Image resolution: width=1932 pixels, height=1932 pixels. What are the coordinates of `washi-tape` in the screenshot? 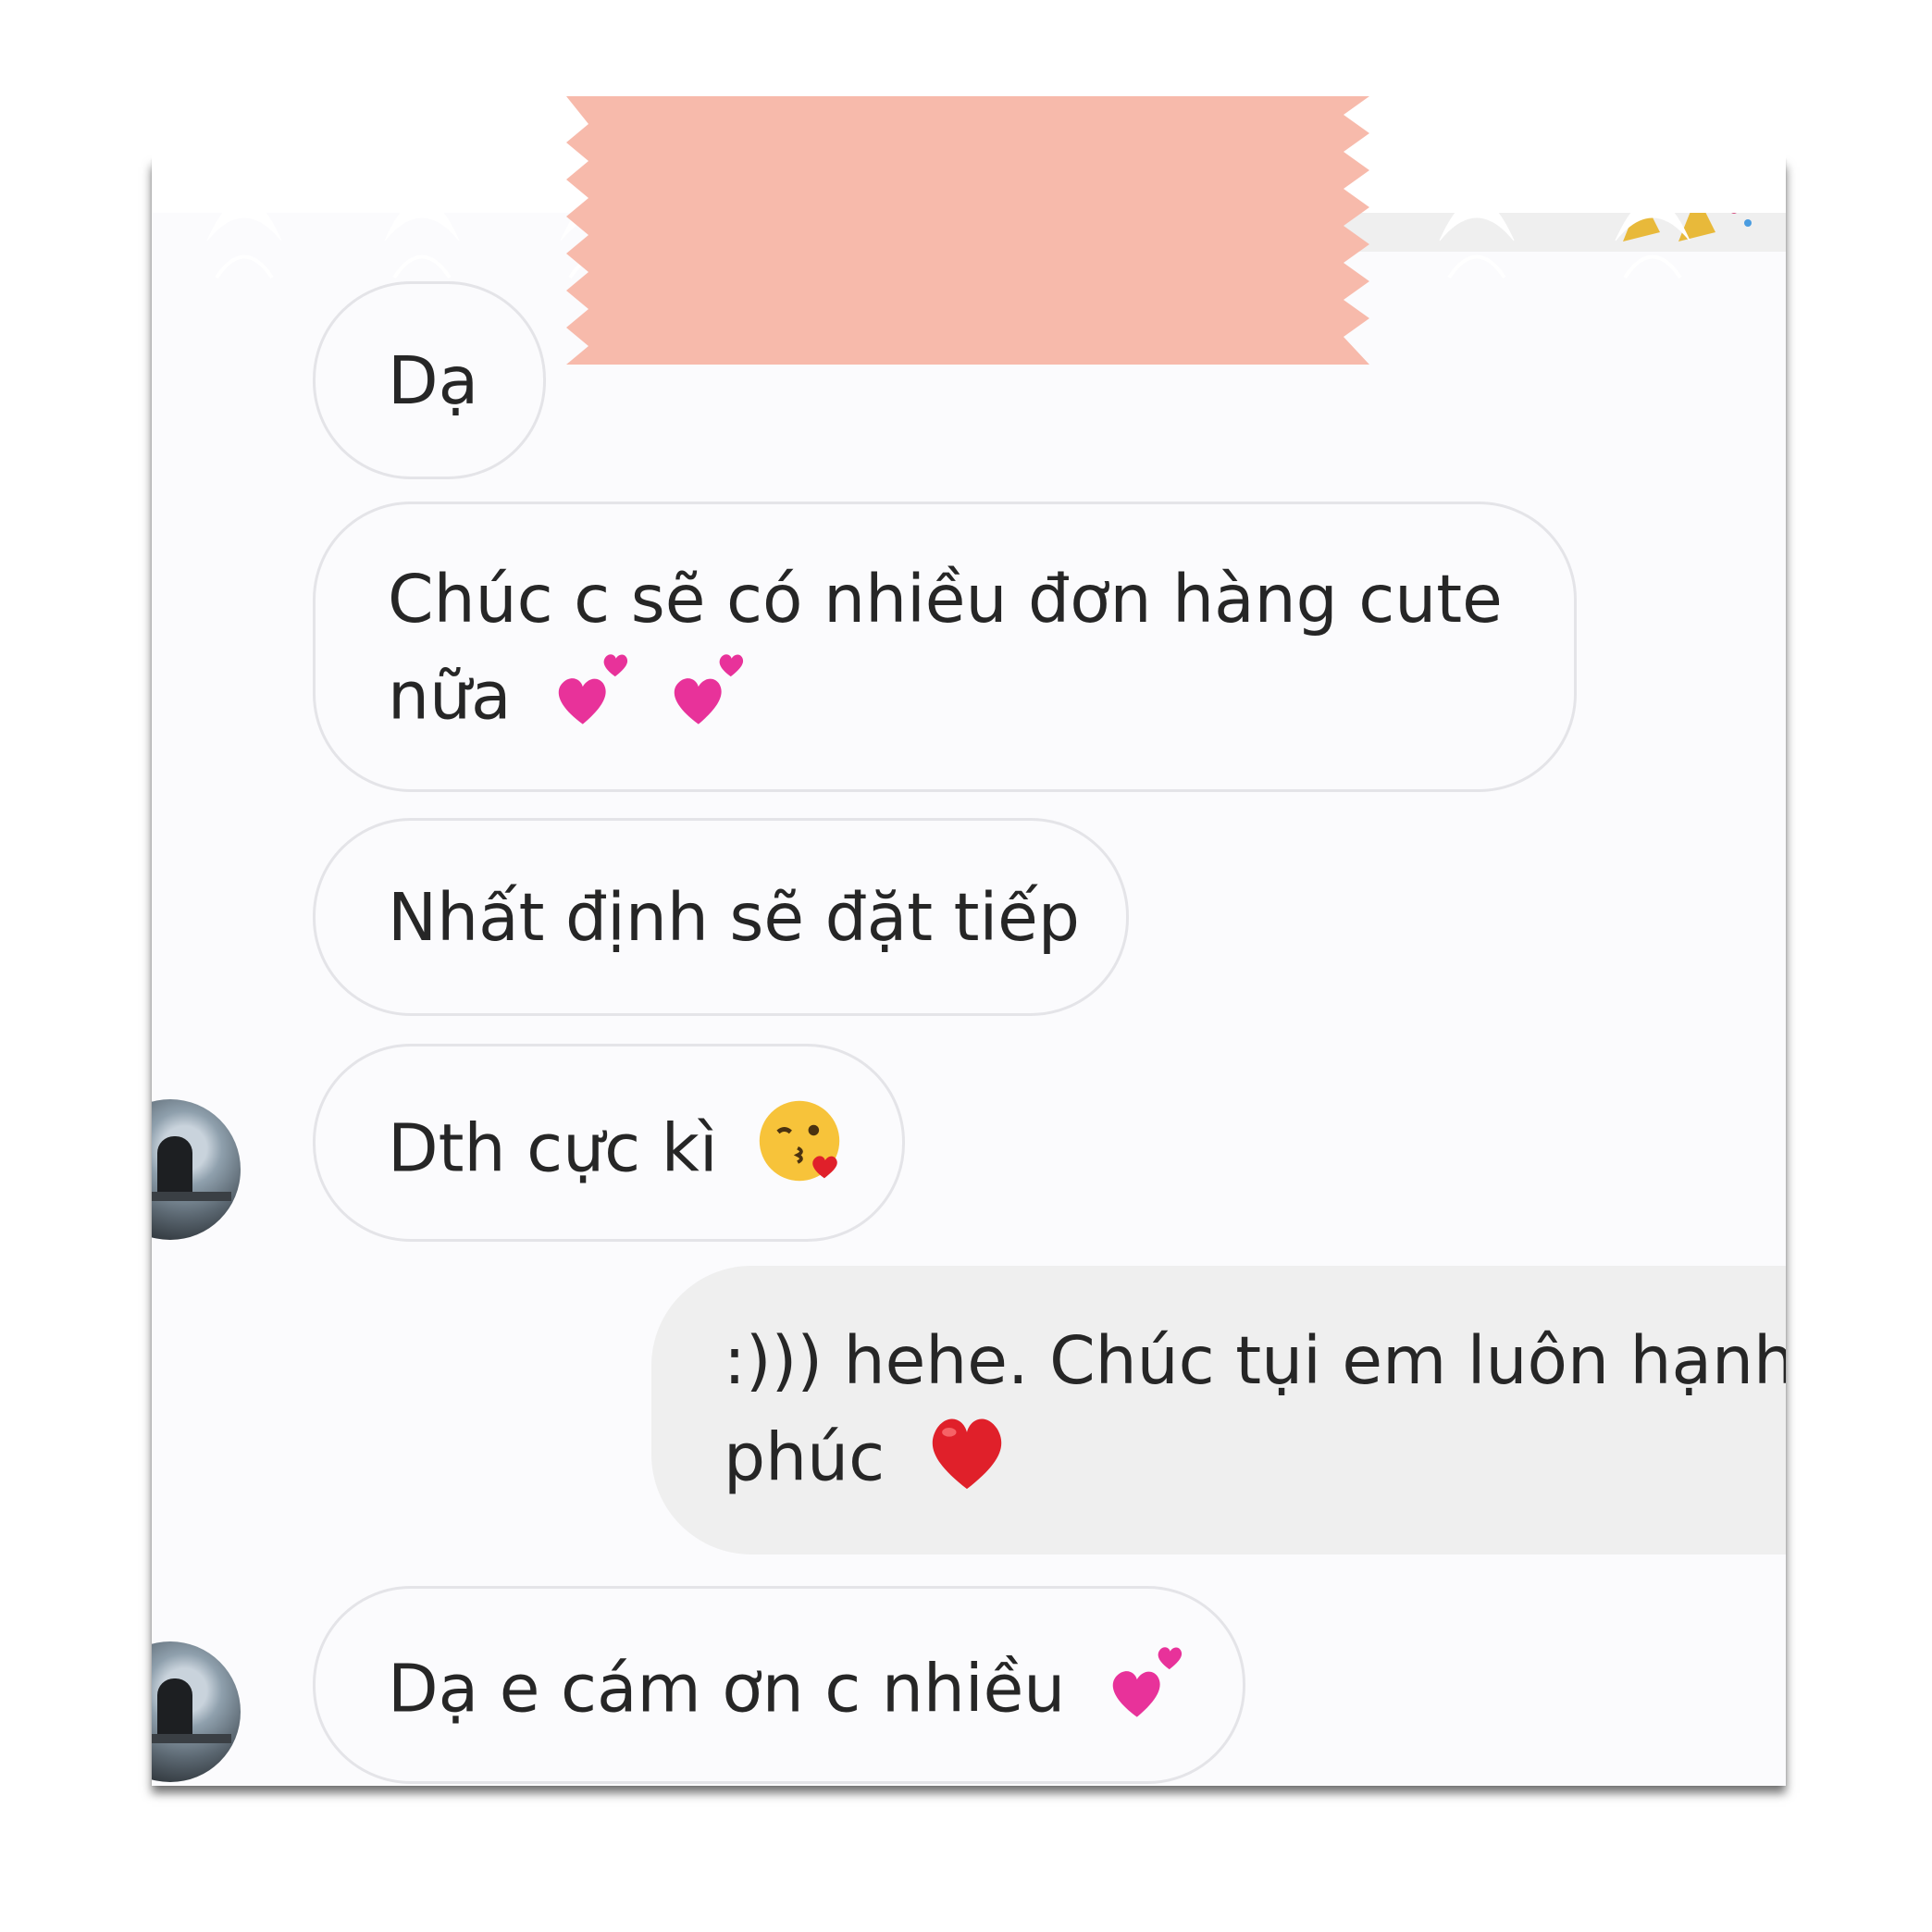 It's located at (967, 230).